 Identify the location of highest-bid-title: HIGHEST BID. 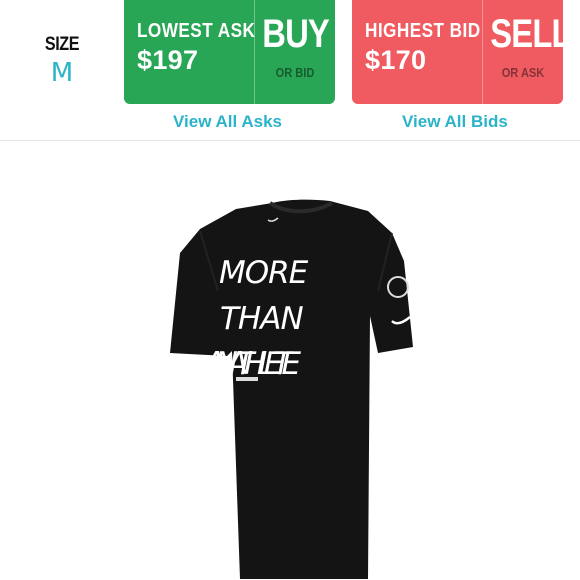
(423, 31).